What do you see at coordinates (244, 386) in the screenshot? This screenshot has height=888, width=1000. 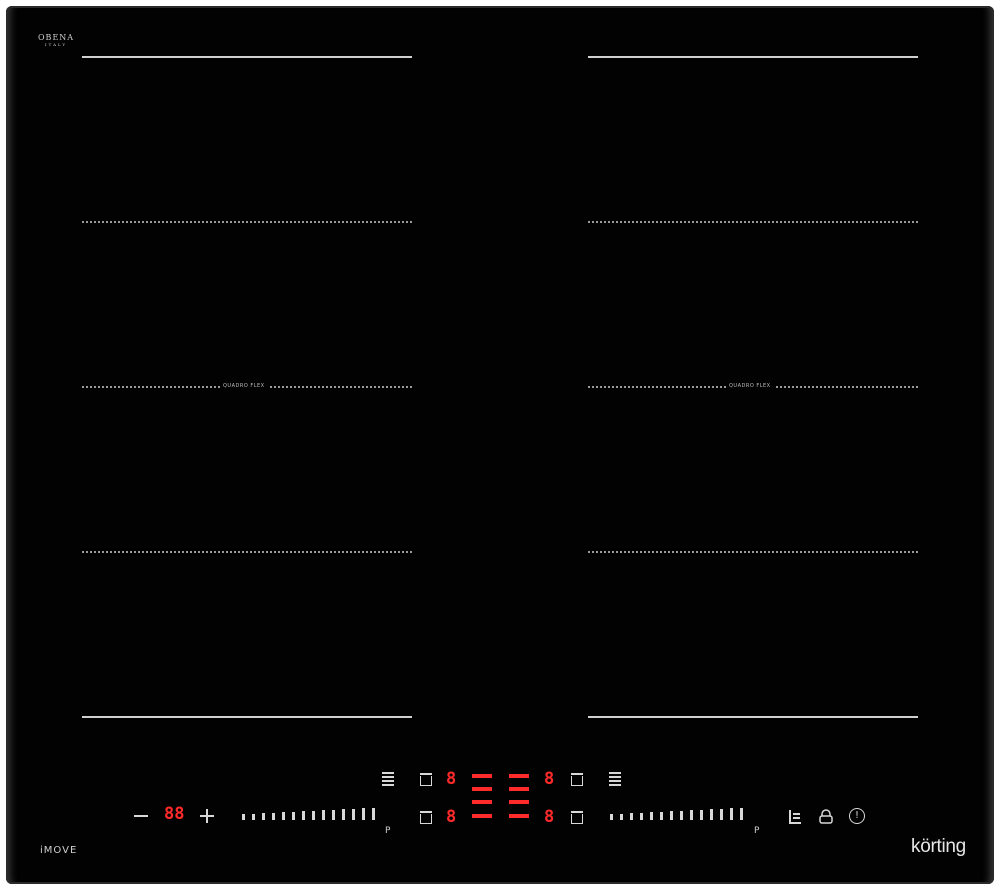 I see `left-zone-label: QUADRO FLEX` at bounding box center [244, 386].